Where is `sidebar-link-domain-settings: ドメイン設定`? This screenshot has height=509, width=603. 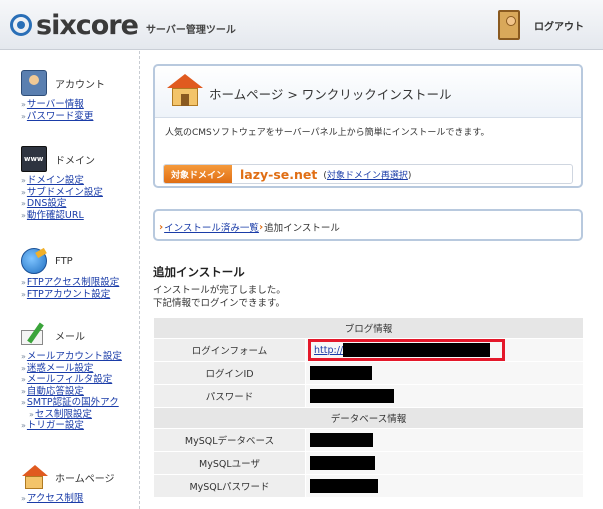
sidebar-link-domain-settings: ドメイン設定 is located at coordinates (62, 181).